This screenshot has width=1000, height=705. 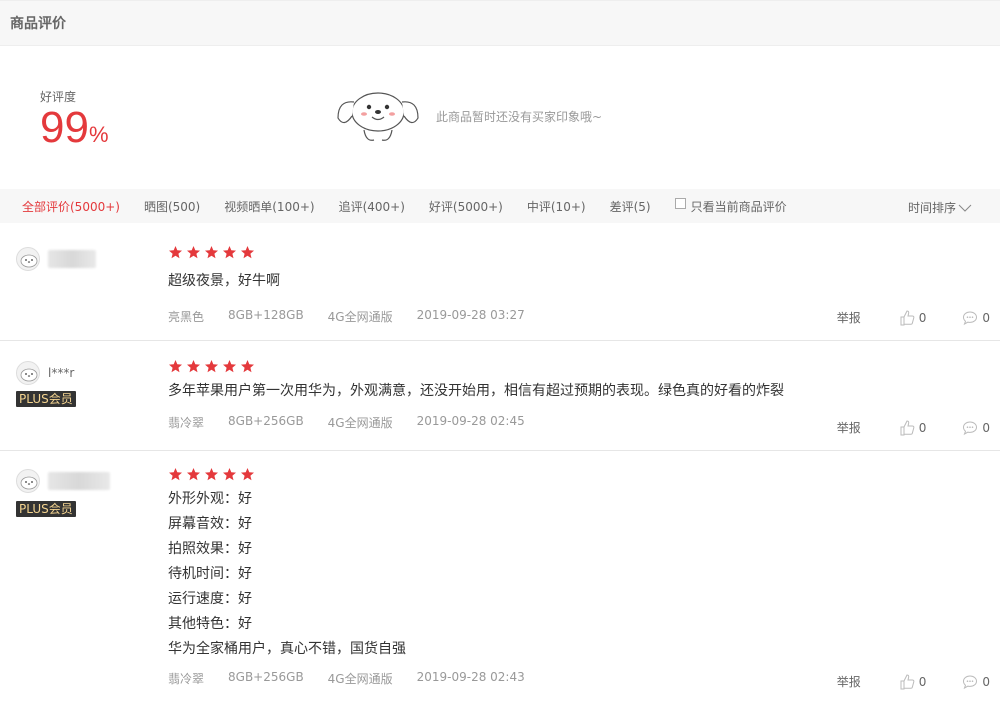 What do you see at coordinates (98, 134) in the screenshot?
I see `good-rate-unit: %` at bounding box center [98, 134].